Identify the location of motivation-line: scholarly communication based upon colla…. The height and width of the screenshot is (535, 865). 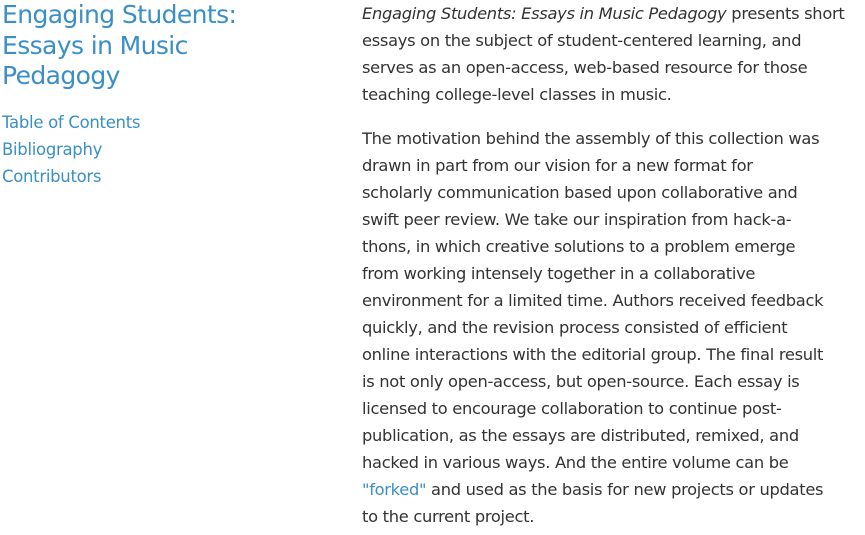
(580, 192).